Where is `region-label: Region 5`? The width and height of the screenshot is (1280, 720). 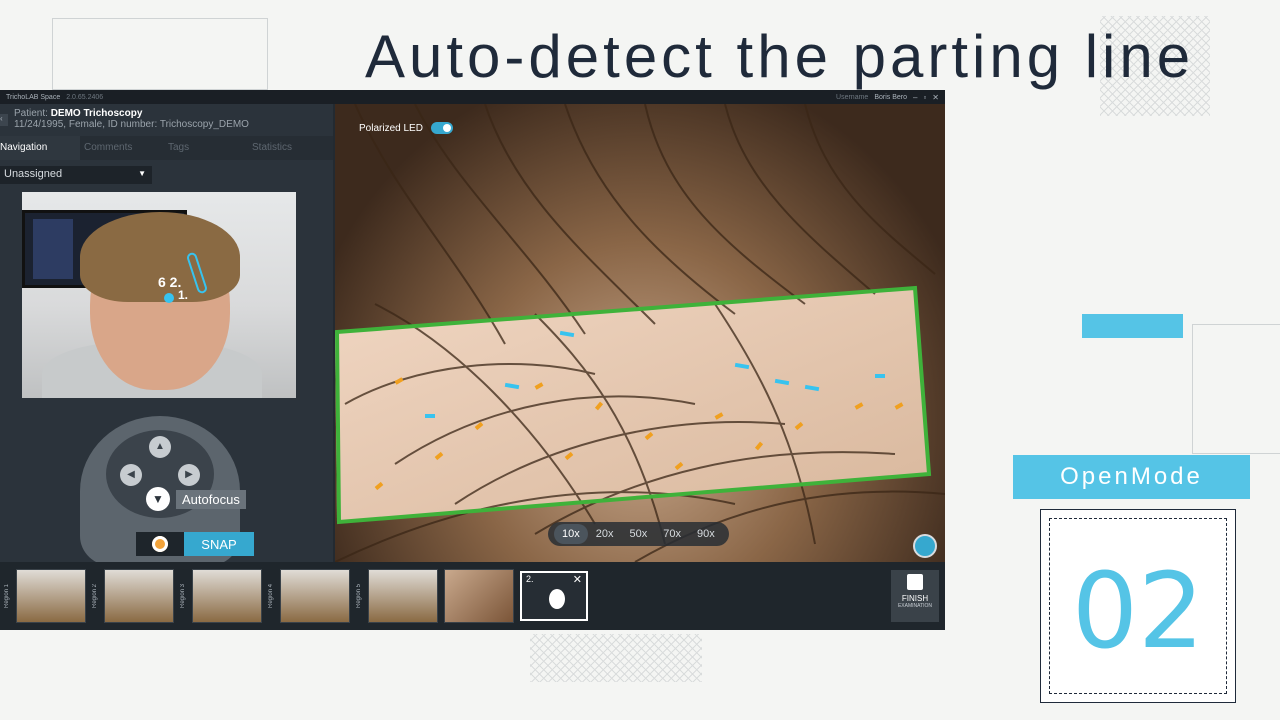
region-label: Region 5 is located at coordinates (359, 596).